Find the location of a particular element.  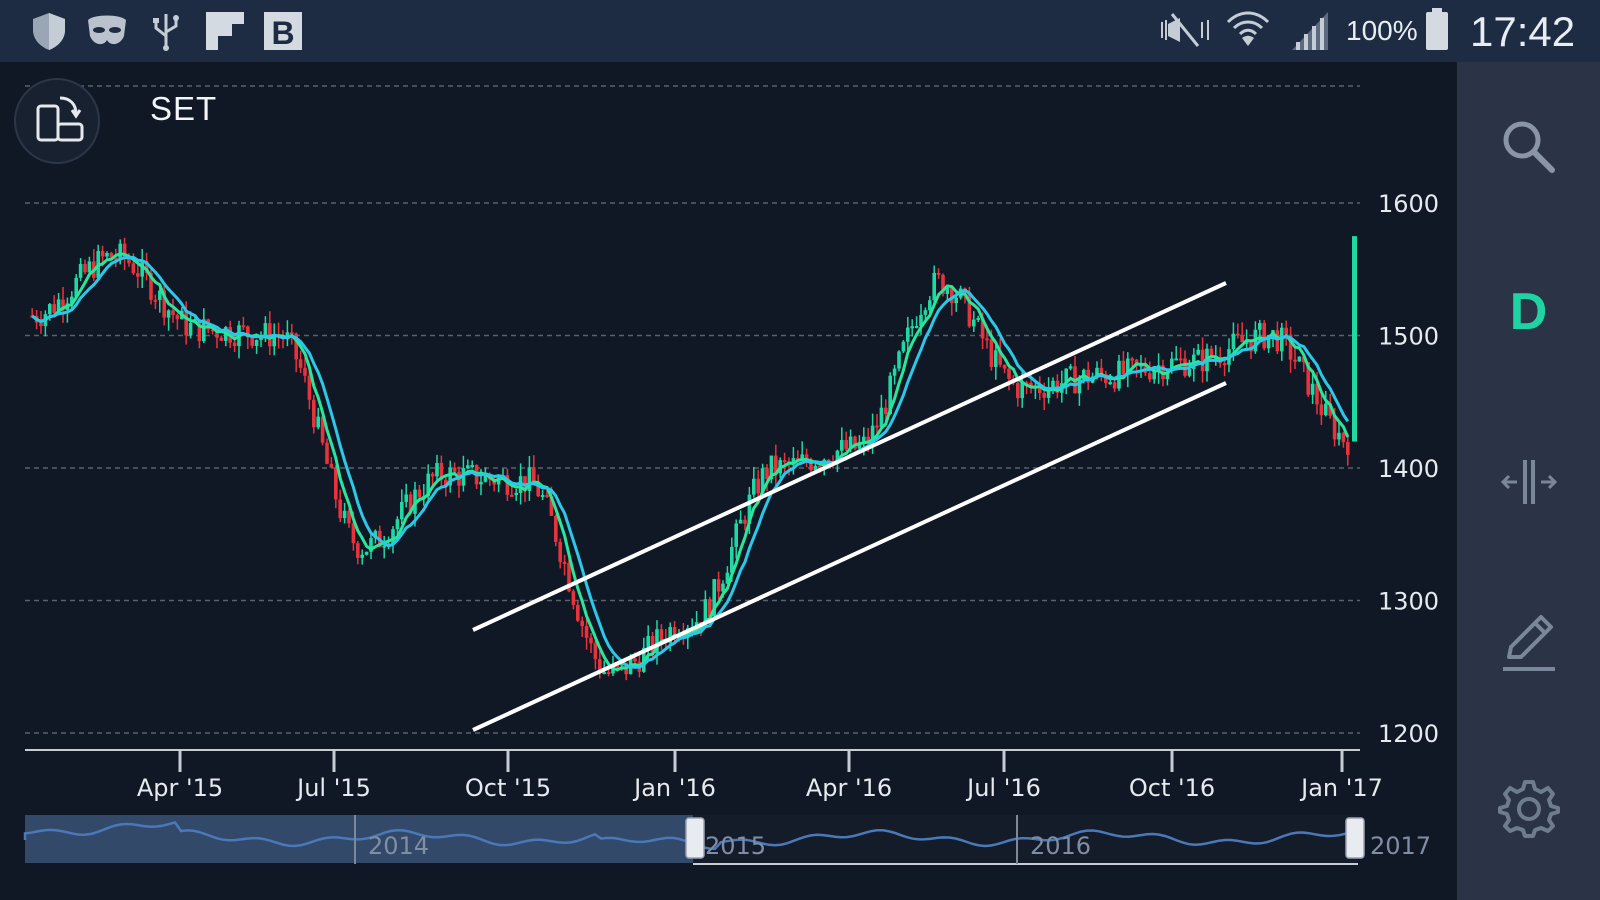

search-button is located at coordinates (1528, 147).